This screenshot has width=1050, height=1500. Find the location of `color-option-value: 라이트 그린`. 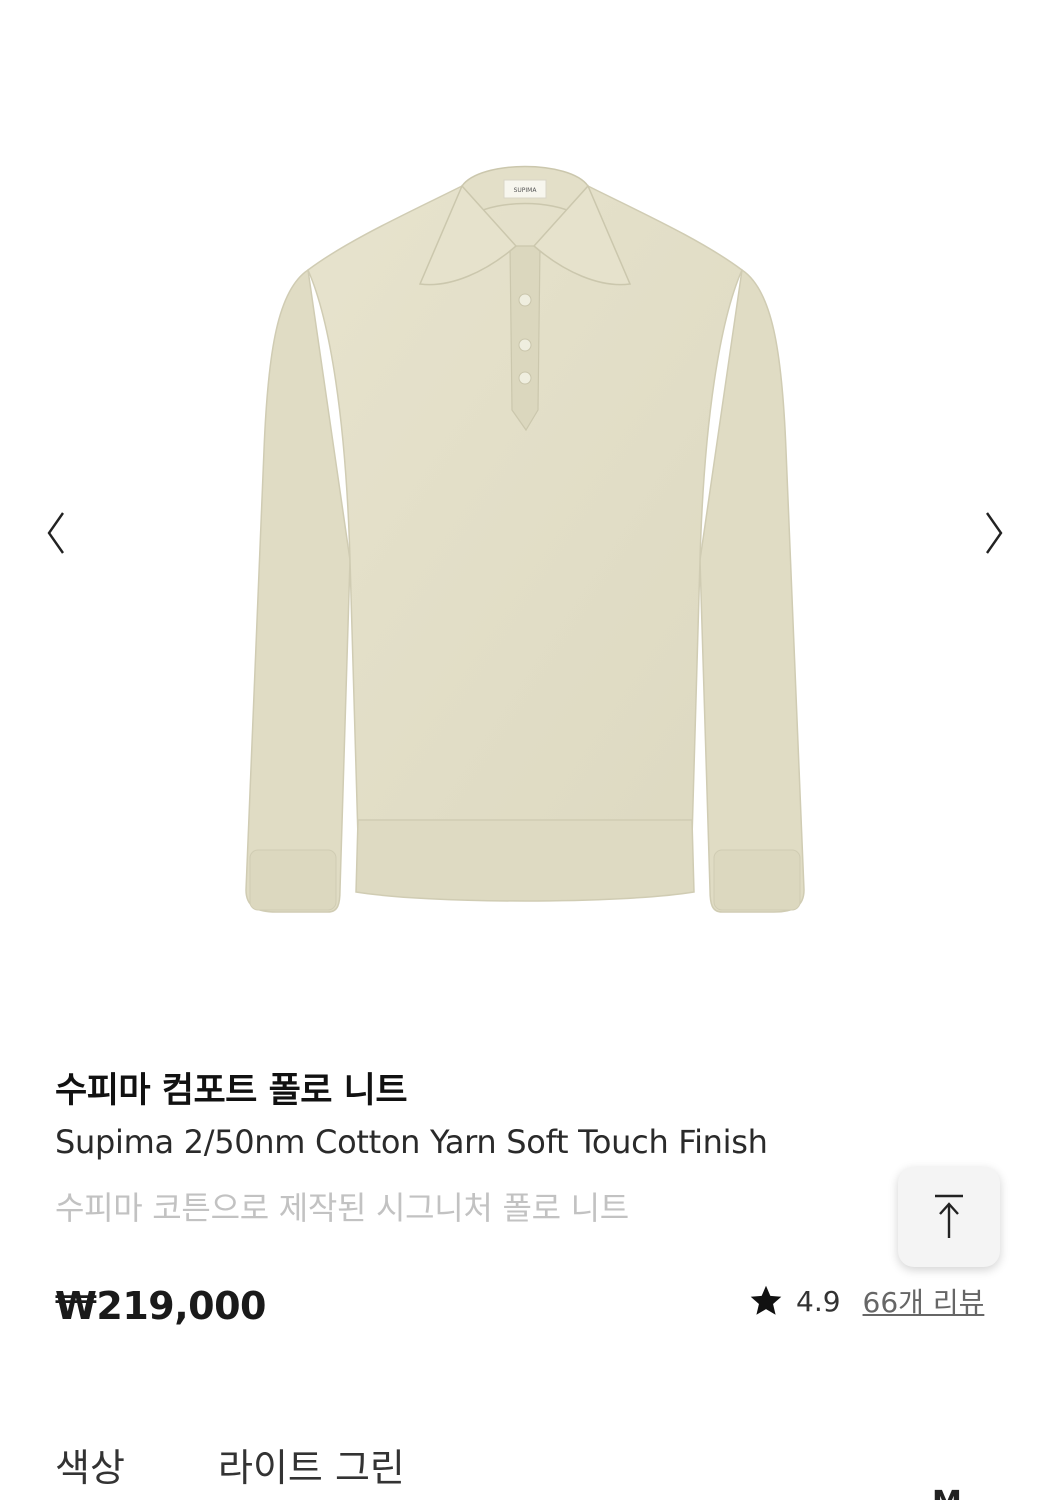

color-option-value: 라이트 그린 is located at coordinates (311, 1468).